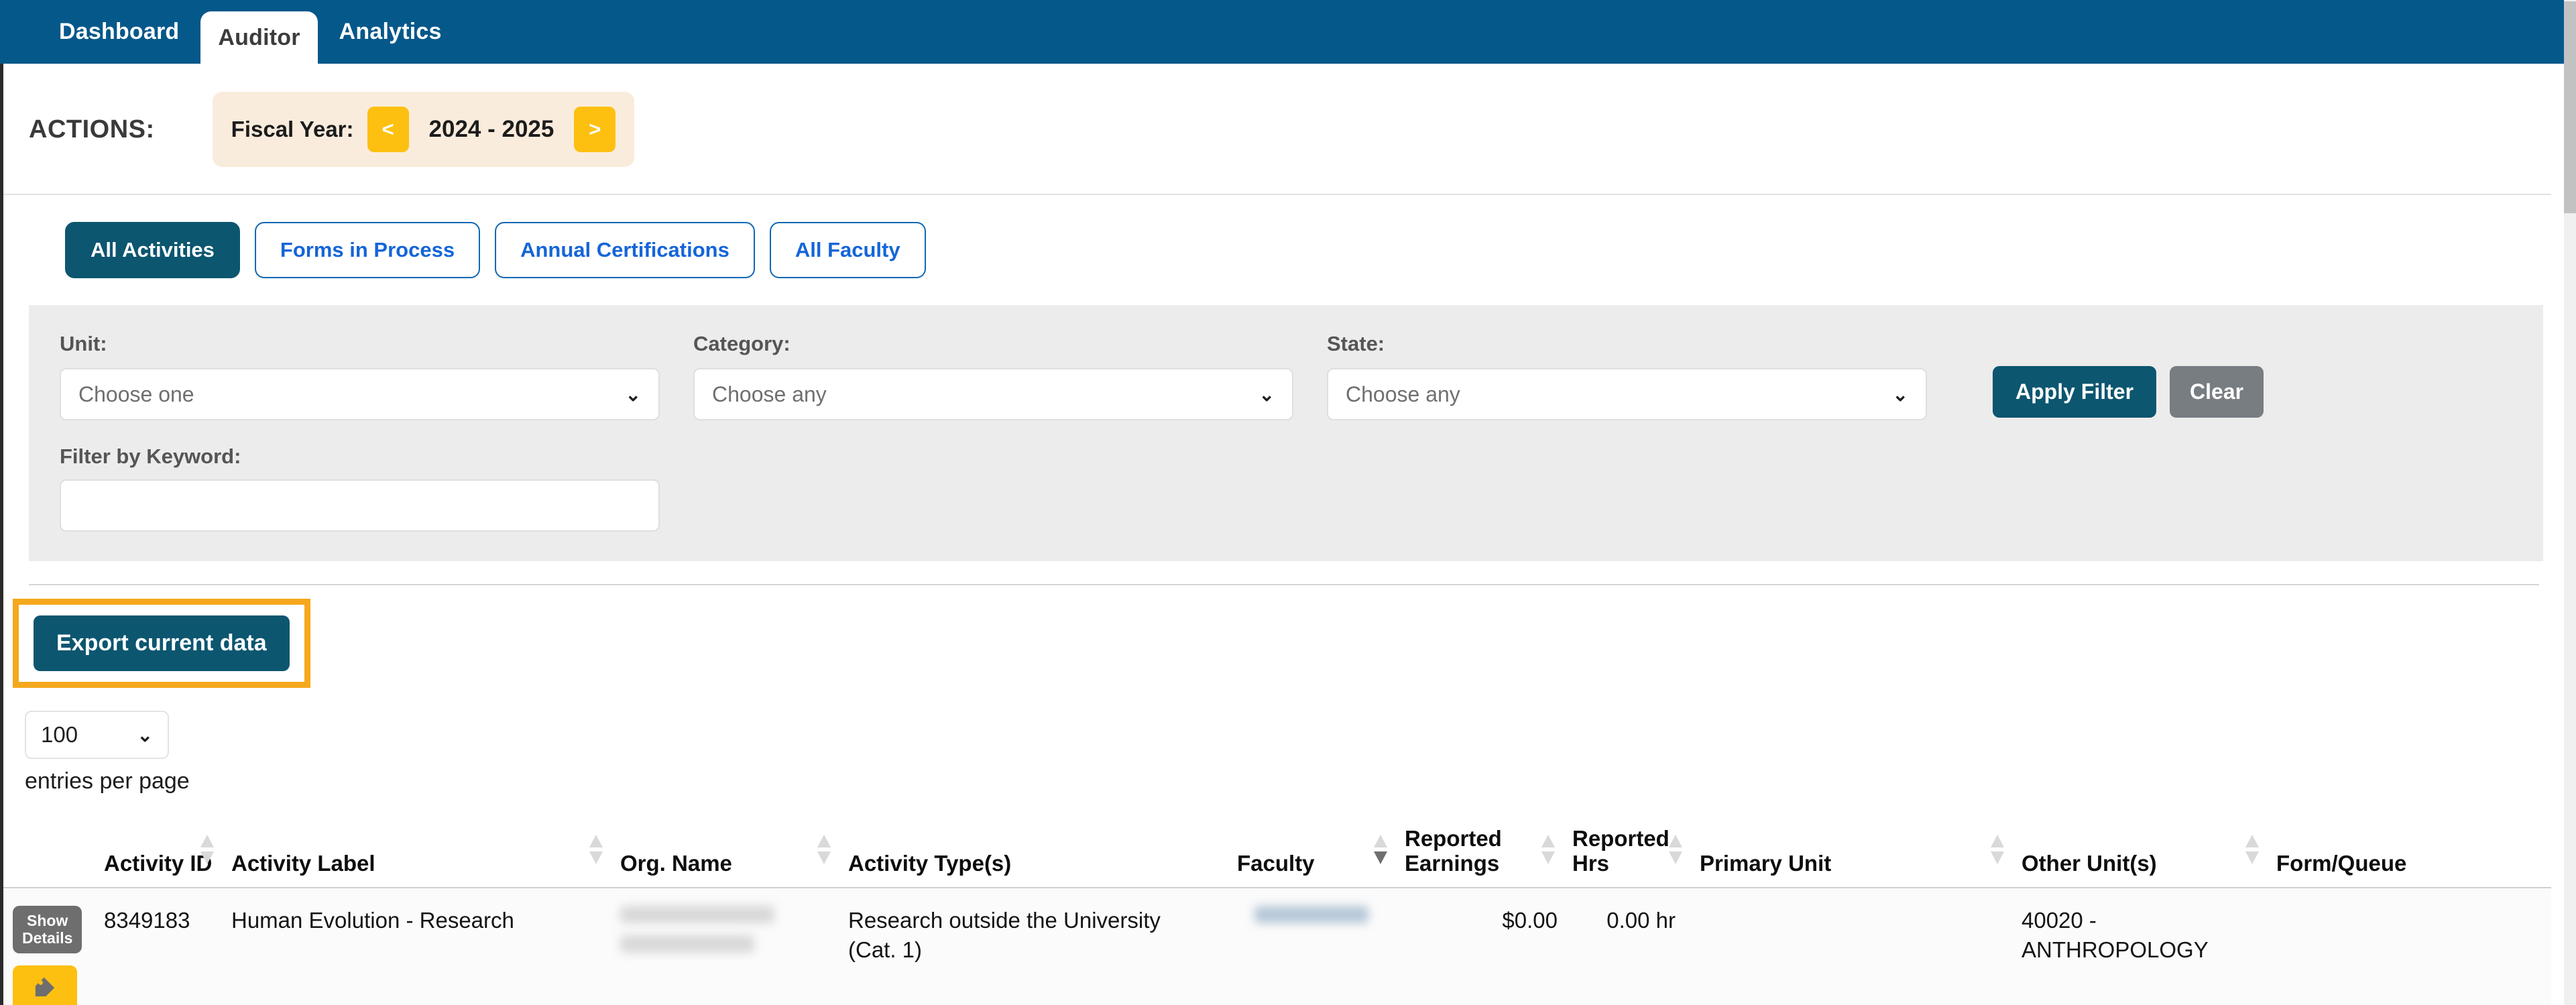 The width and height of the screenshot is (2576, 1005). I want to click on tag-icon, so click(45, 987).